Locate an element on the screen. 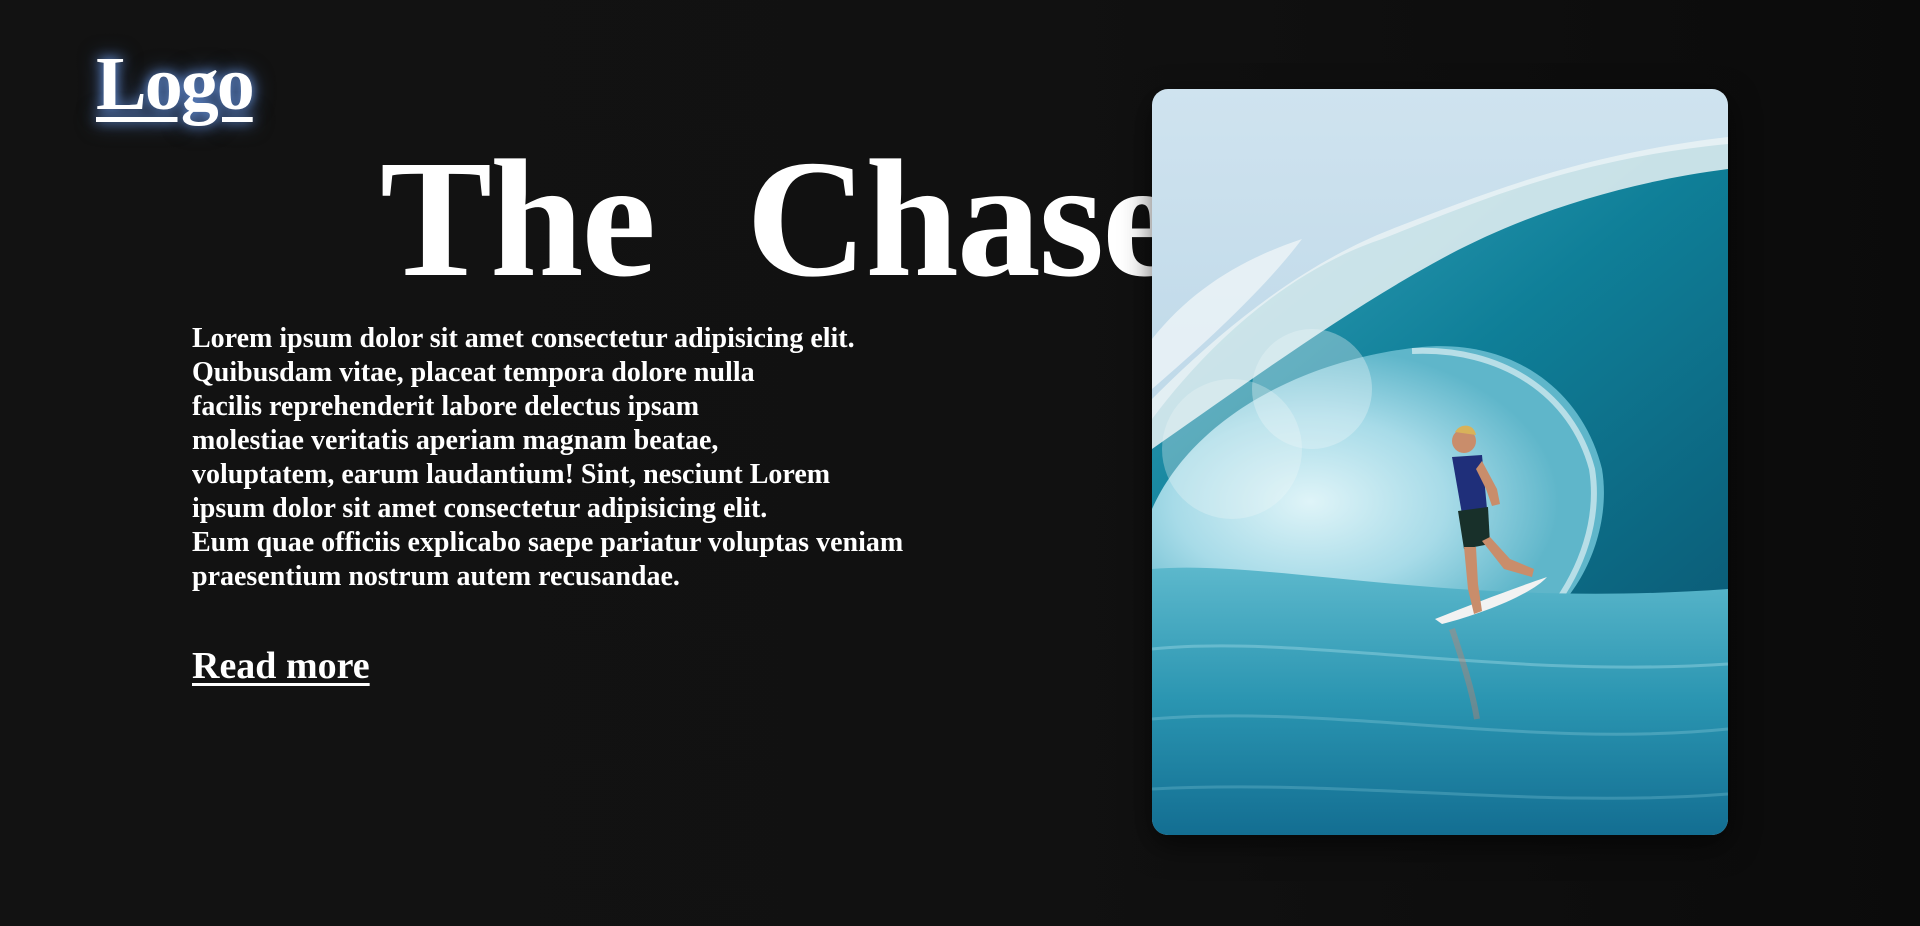 The width and height of the screenshot is (1920, 926). hero-title-word-2: Chase is located at coordinates (961, 219).